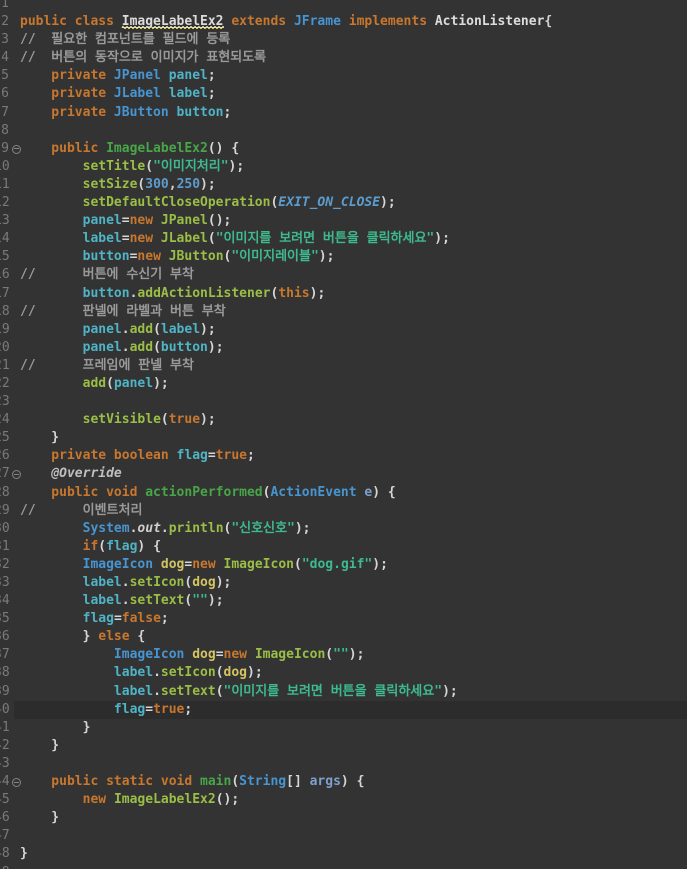 Image resolution: width=687 pixels, height=869 pixels. Describe the element at coordinates (343, 529) in the screenshot. I see `code-line: 30 System.out.println("신호신호");` at that location.